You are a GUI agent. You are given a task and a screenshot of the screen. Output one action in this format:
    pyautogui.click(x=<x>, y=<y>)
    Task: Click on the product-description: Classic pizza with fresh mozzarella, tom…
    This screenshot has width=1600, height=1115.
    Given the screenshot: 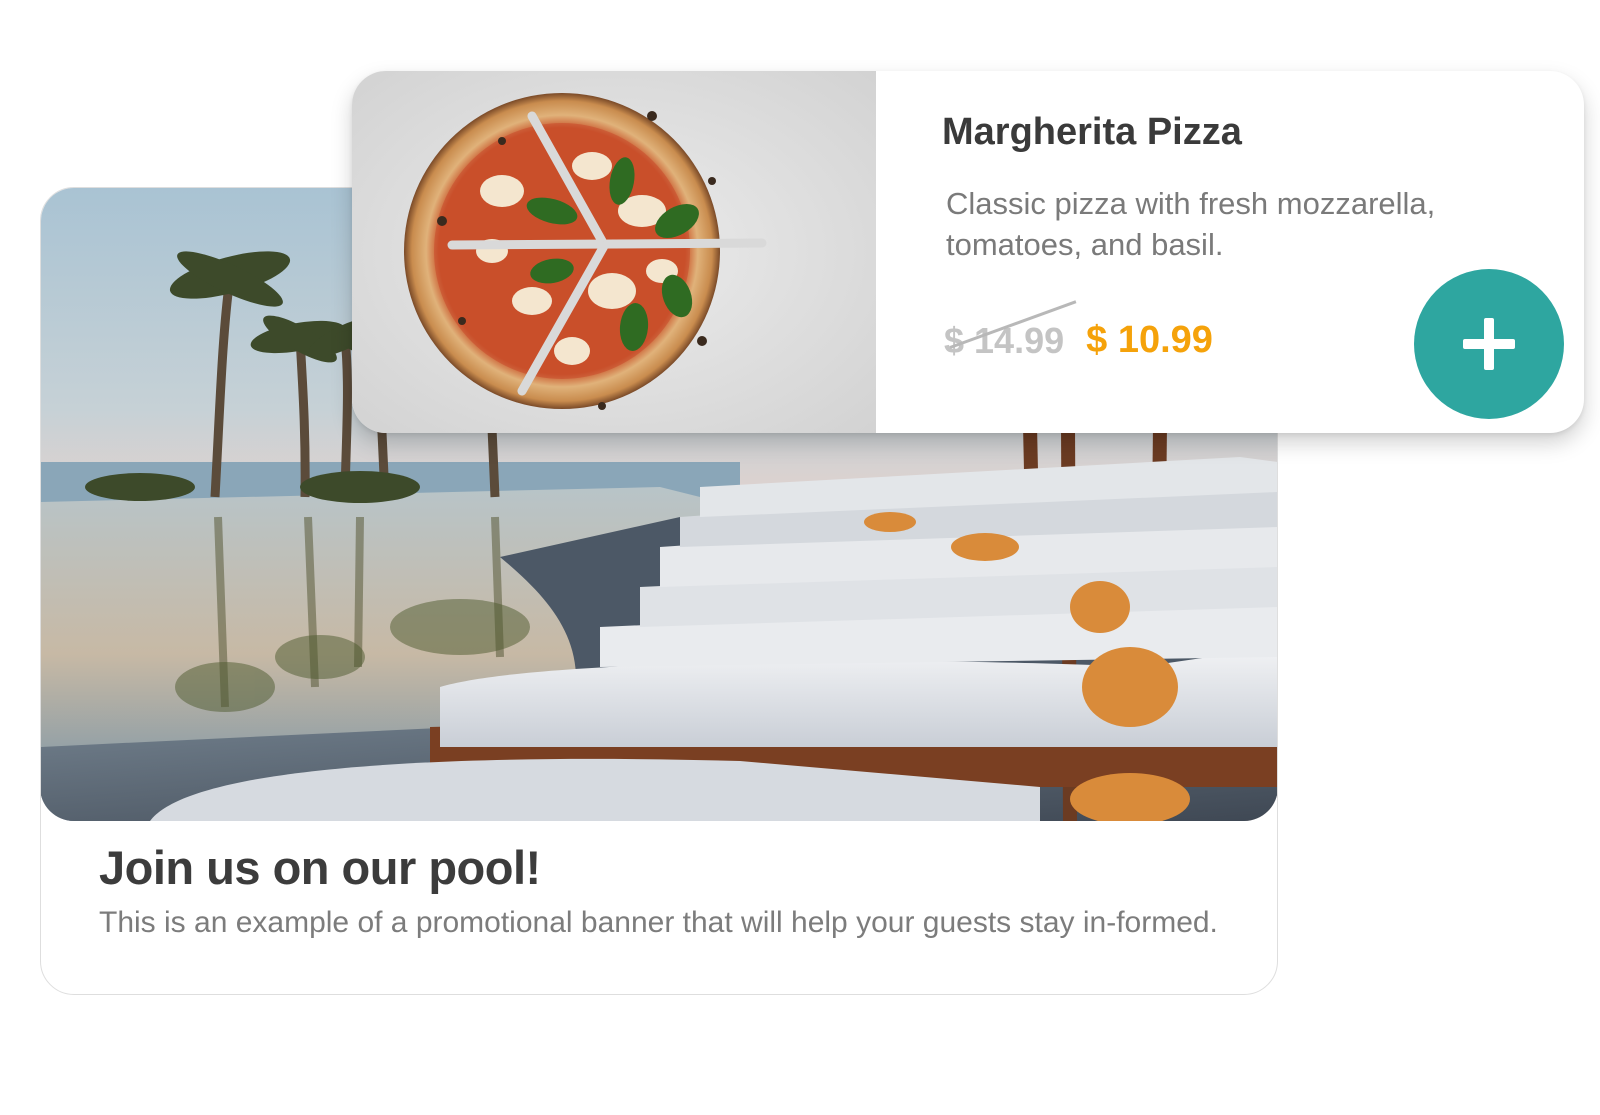 What is the action you would take?
    pyautogui.click(x=1191, y=224)
    